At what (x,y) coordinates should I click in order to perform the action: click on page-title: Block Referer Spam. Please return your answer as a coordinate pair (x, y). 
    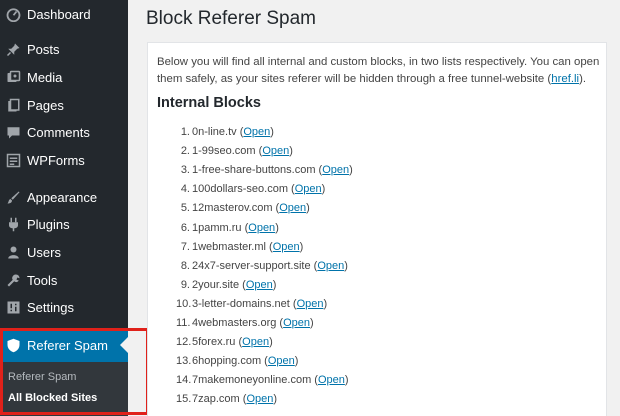
    Looking at the image, I should click on (231, 18).